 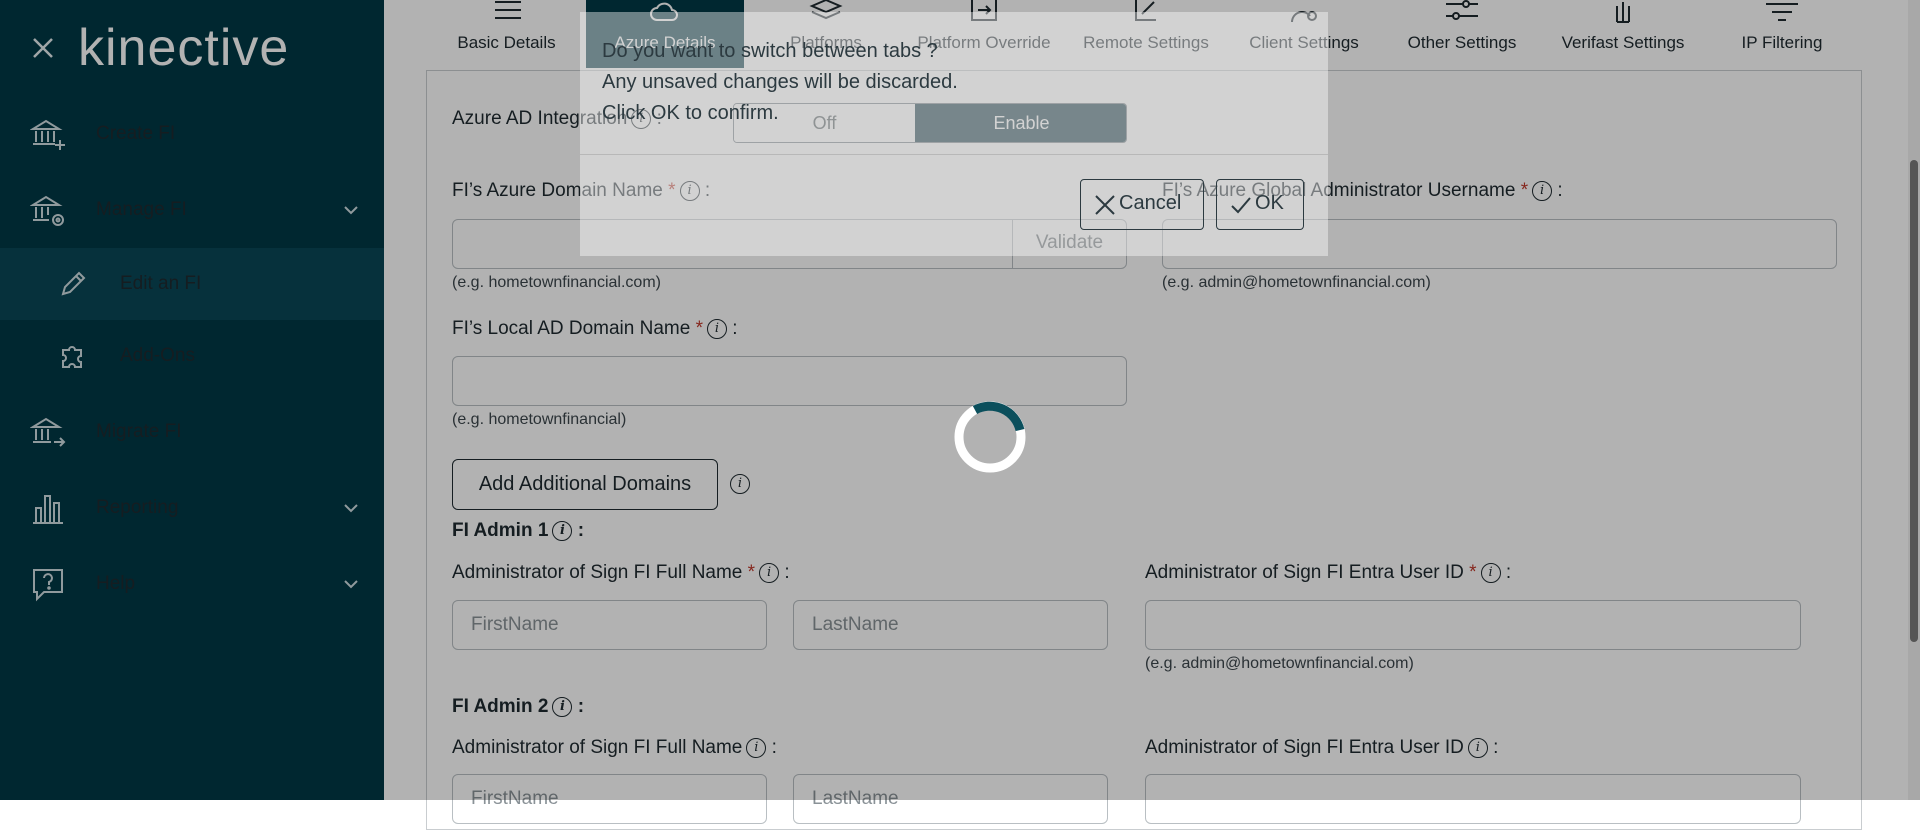 I want to click on cancel-button: Cancel, so click(x=1142, y=204).